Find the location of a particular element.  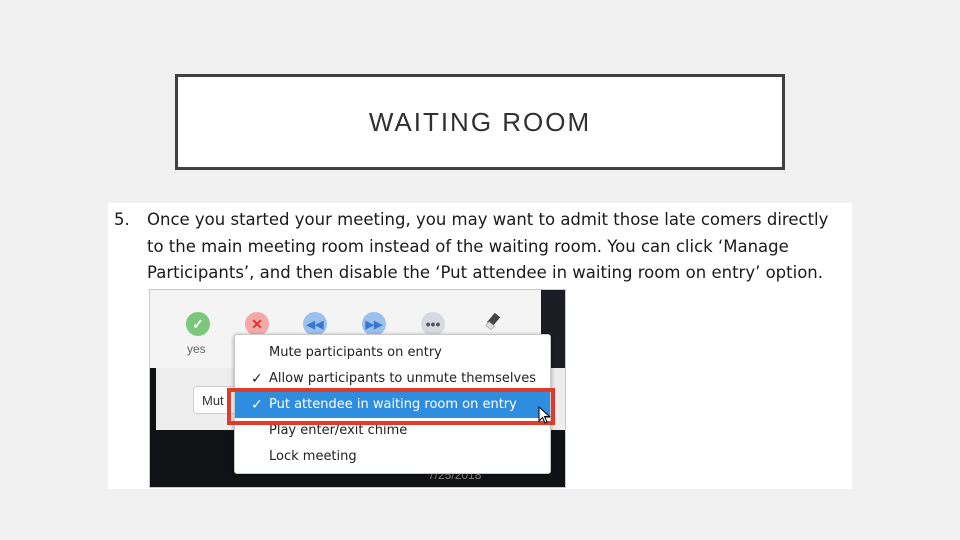

forward-icon: ▶▶ is located at coordinates (374, 324).